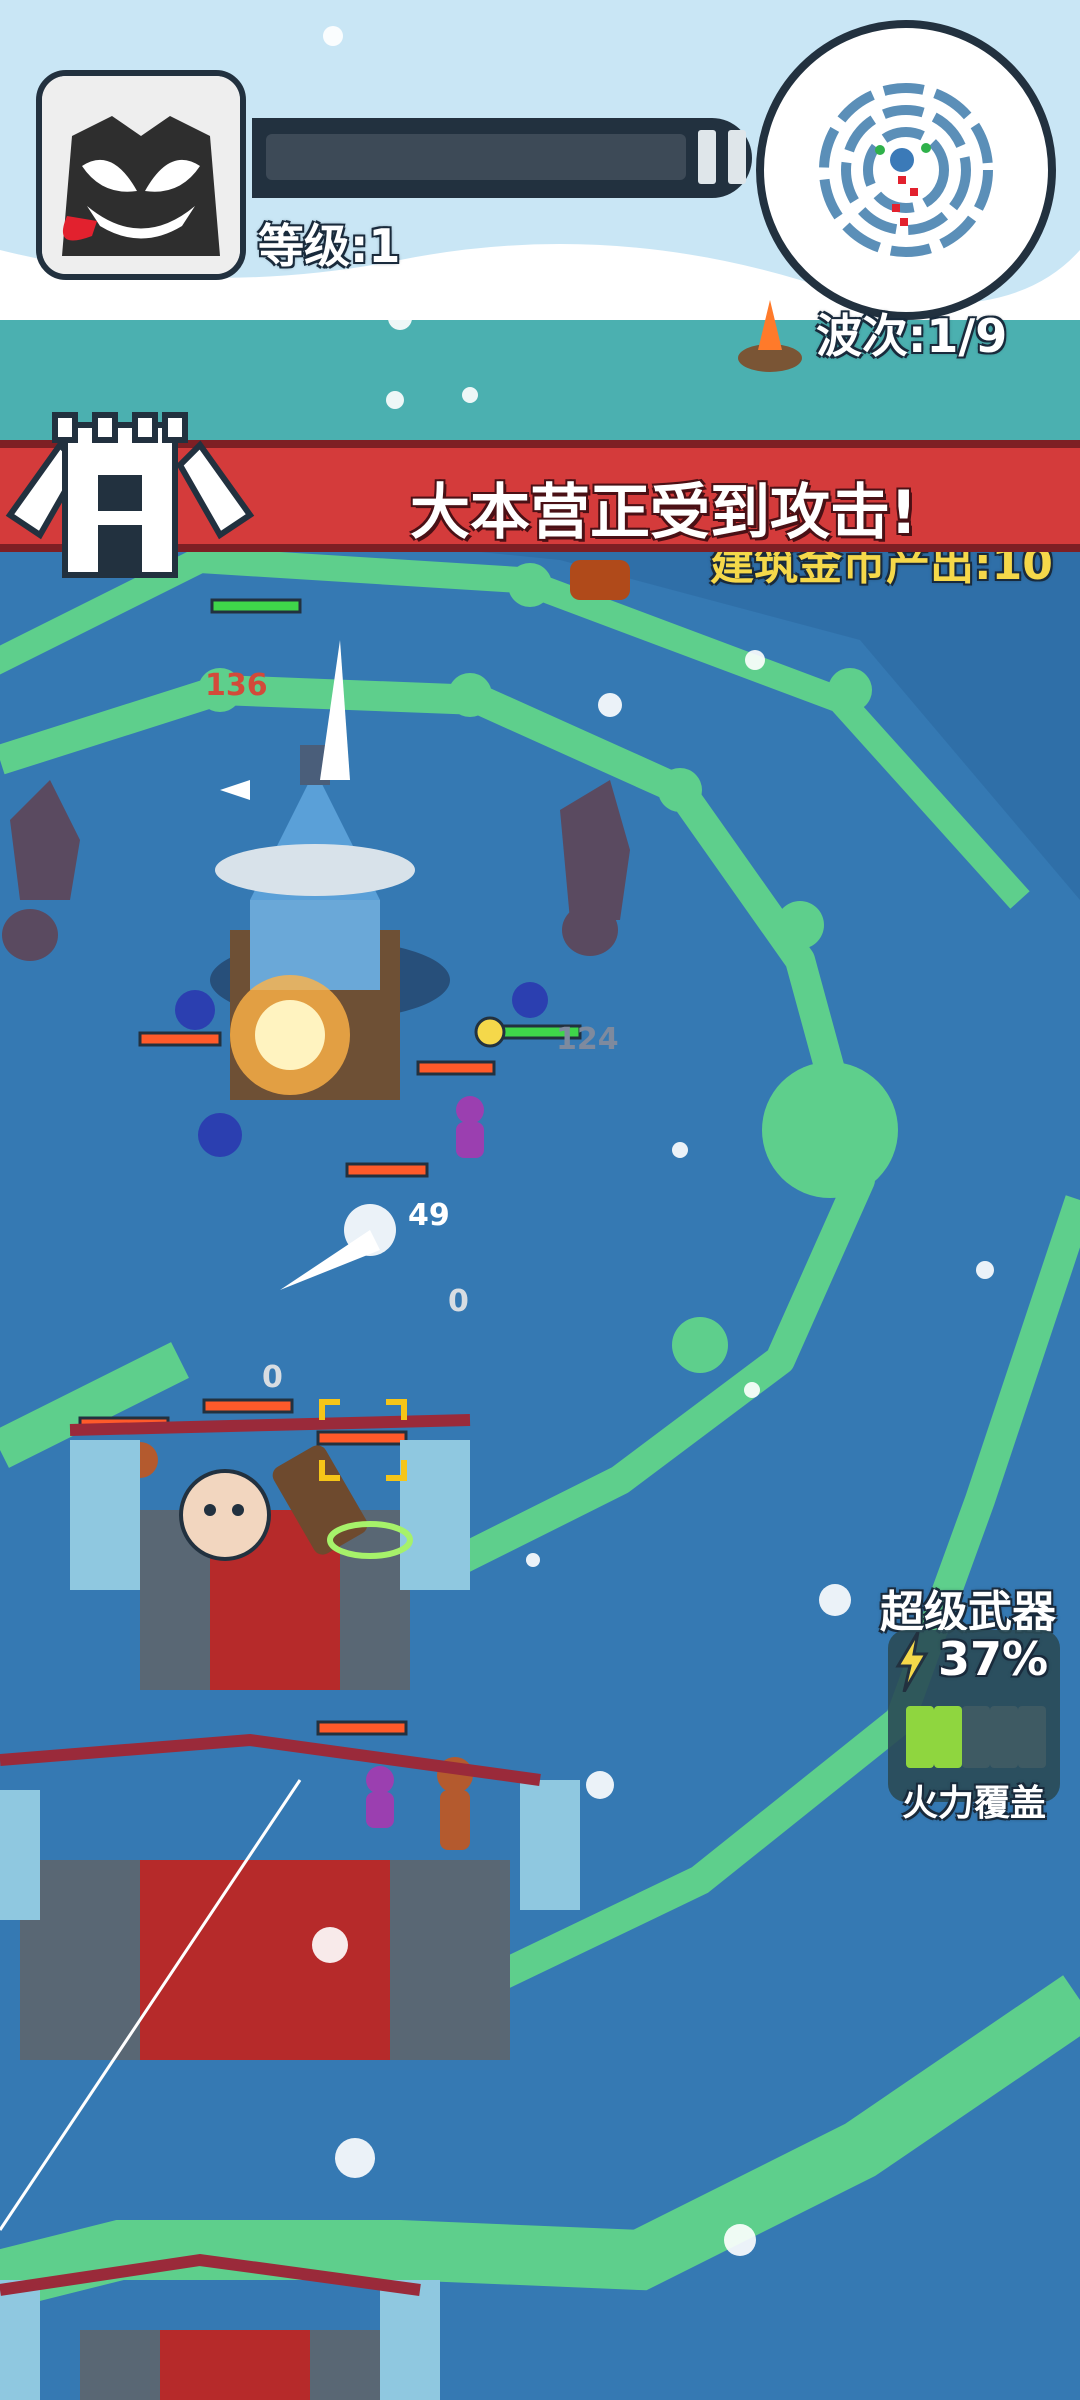  What do you see at coordinates (737, 157) in the screenshot?
I see `pause-icon-bar` at bounding box center [737, 157].